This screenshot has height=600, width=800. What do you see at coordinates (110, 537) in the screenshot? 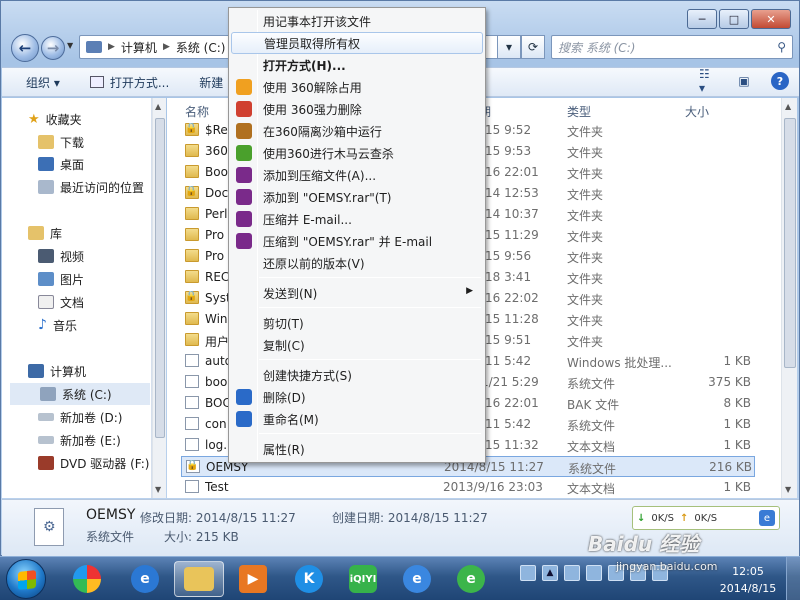
I see `details-type: 系统文件` at bounding box center [110, 537].